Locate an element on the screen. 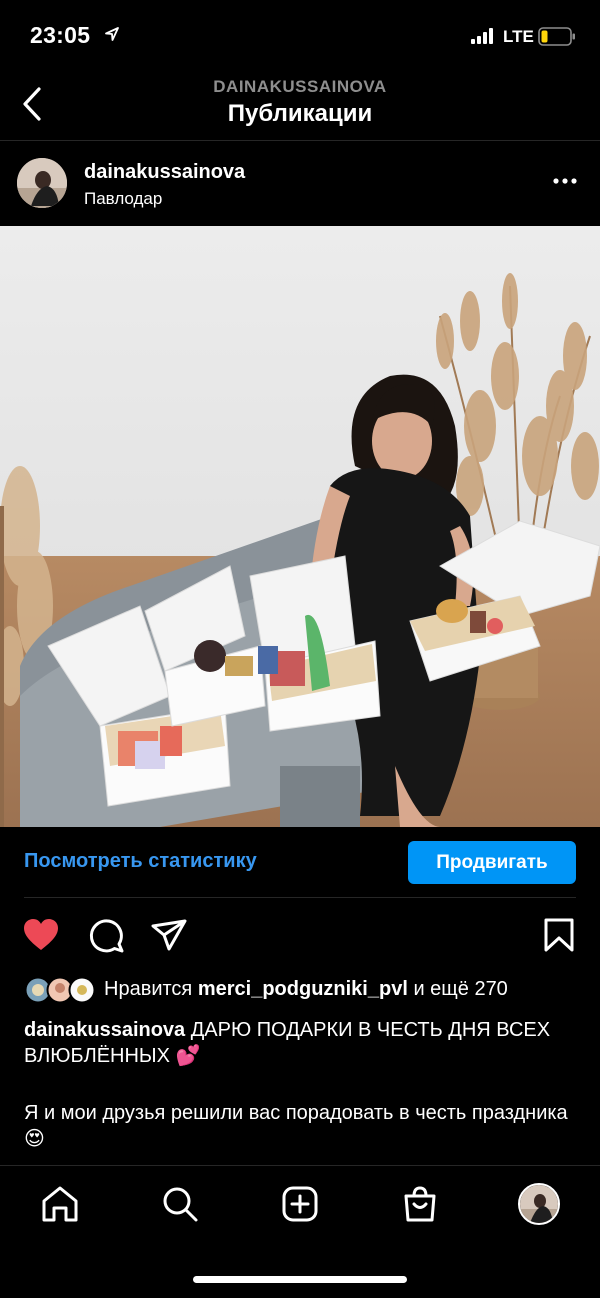 The height and width of the screenshot is (1298, 600). home-icon is located at coordinates (60, 1204).